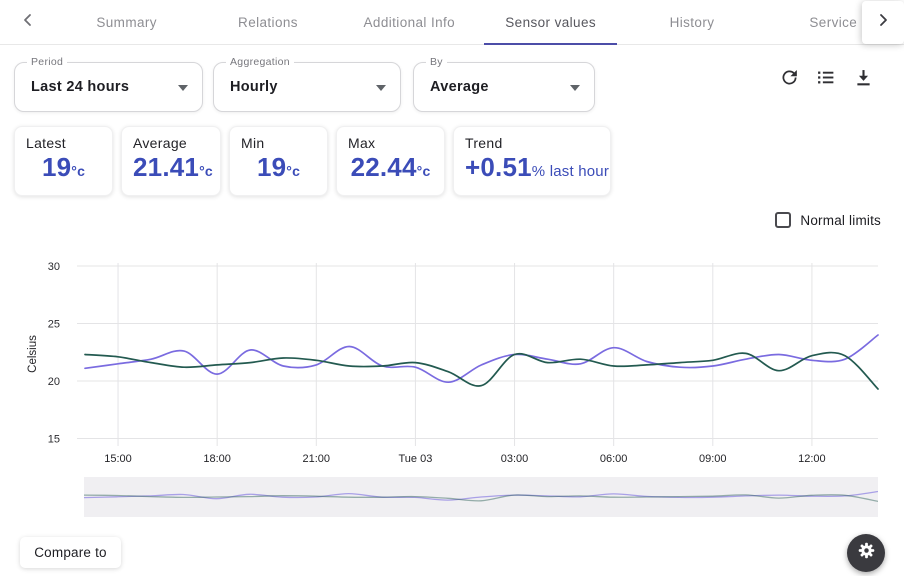 The width and height of the screenshot is (904, 576). I want to click on y-tick-label: 20, so click(54, 382).